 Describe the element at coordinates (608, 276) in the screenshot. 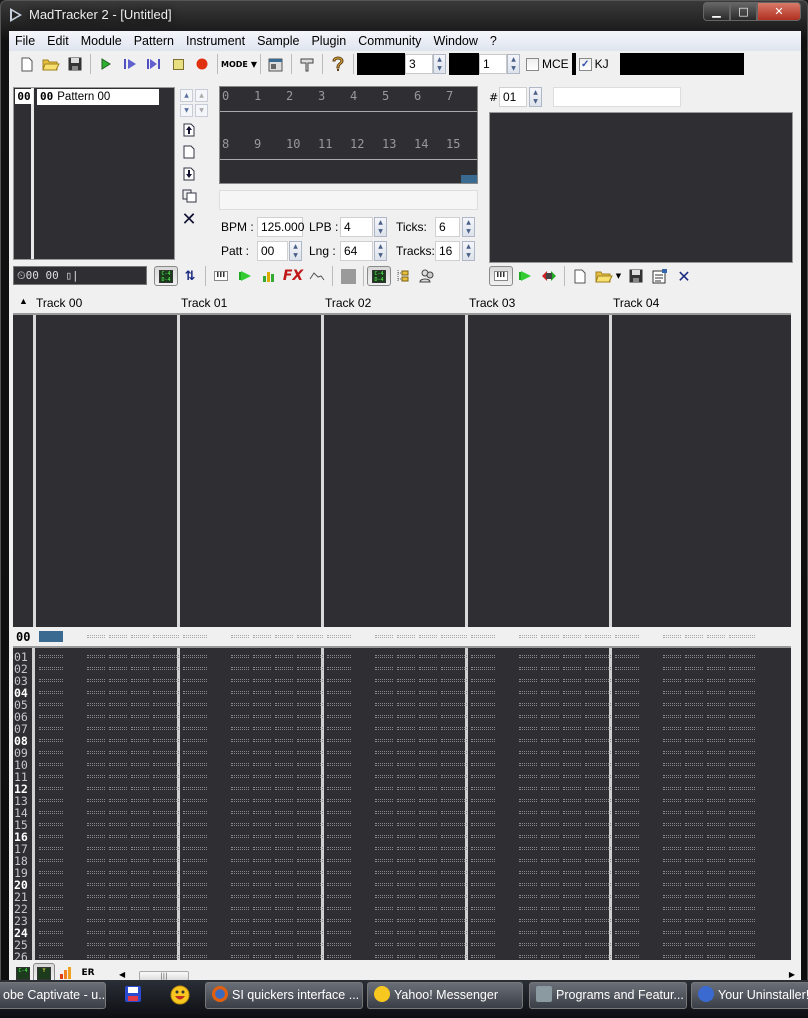

I see `instrument-open-dropdown: ▼` at that location.